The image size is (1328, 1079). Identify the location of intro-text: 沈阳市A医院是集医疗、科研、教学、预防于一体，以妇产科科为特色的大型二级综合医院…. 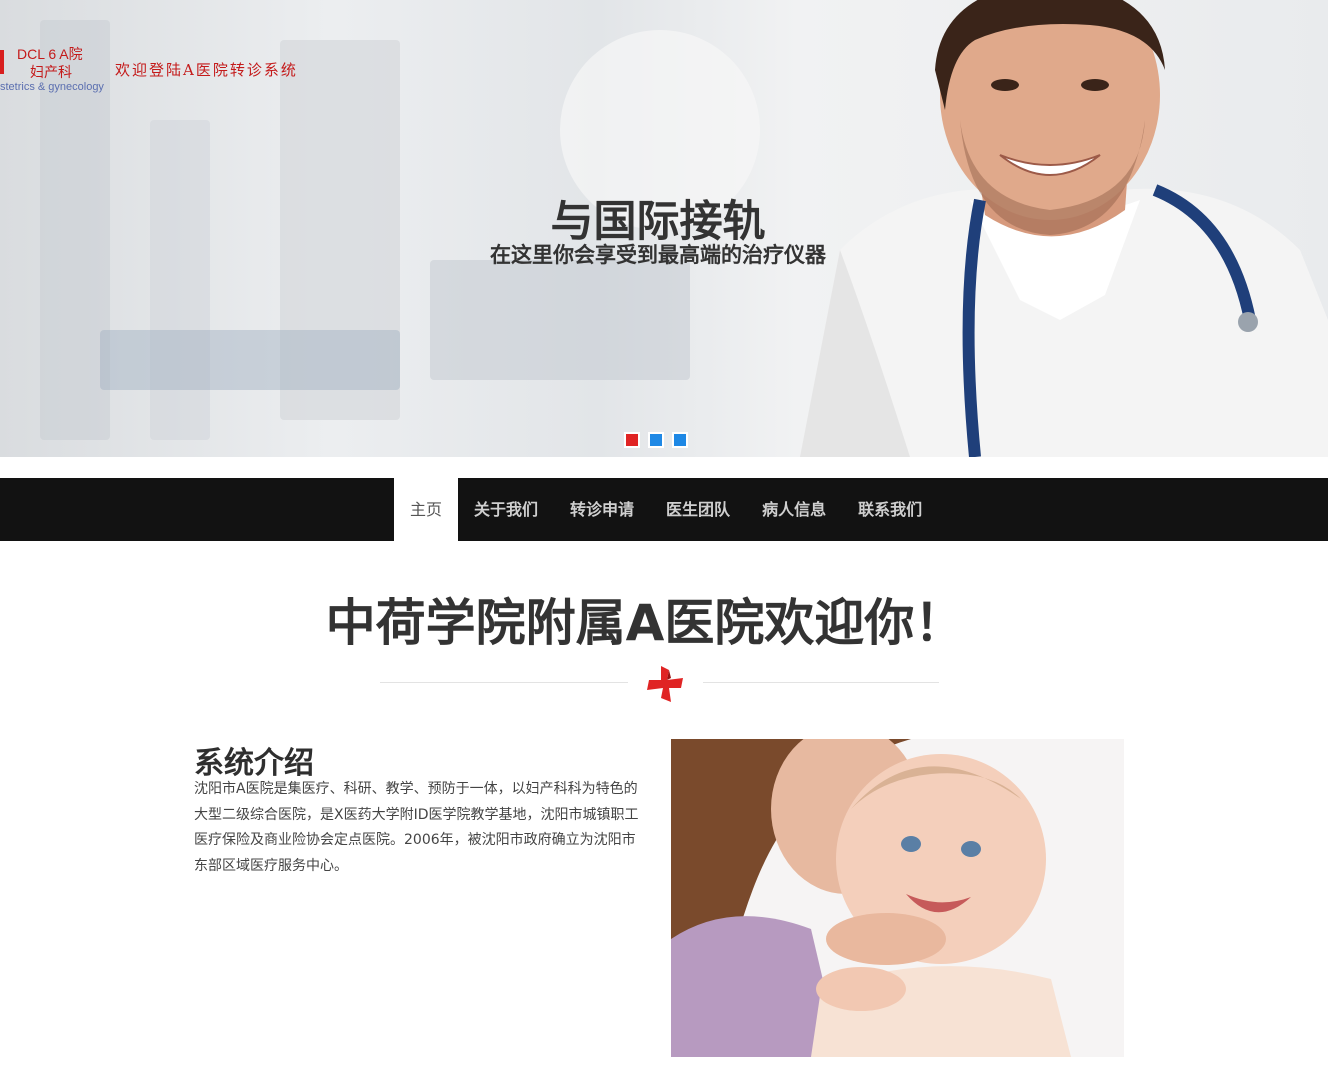
(416, 827).